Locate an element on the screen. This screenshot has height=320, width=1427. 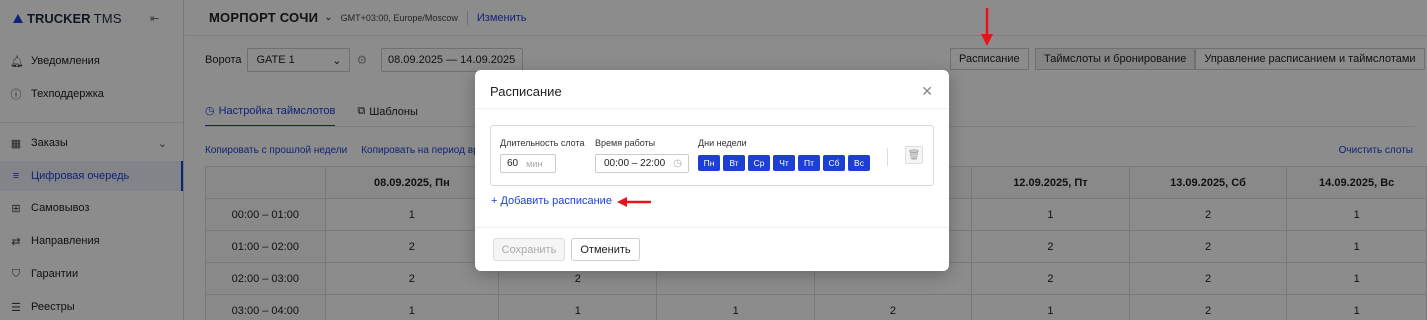
weekday-toggle-wed: Ср is located at coordinates (759, 163).